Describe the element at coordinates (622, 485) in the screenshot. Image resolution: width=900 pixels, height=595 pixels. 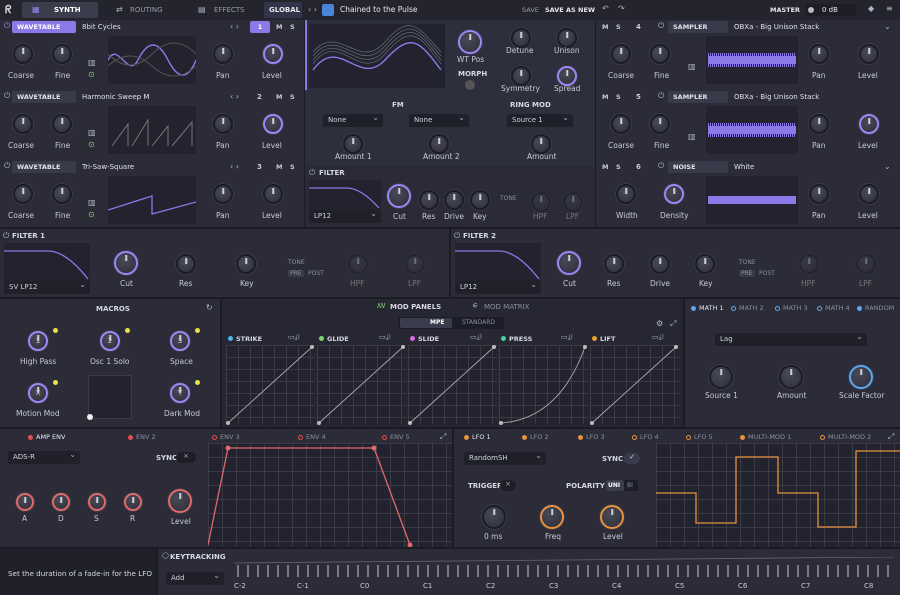
I see `polarity-toggle: UNI BI` at that location.